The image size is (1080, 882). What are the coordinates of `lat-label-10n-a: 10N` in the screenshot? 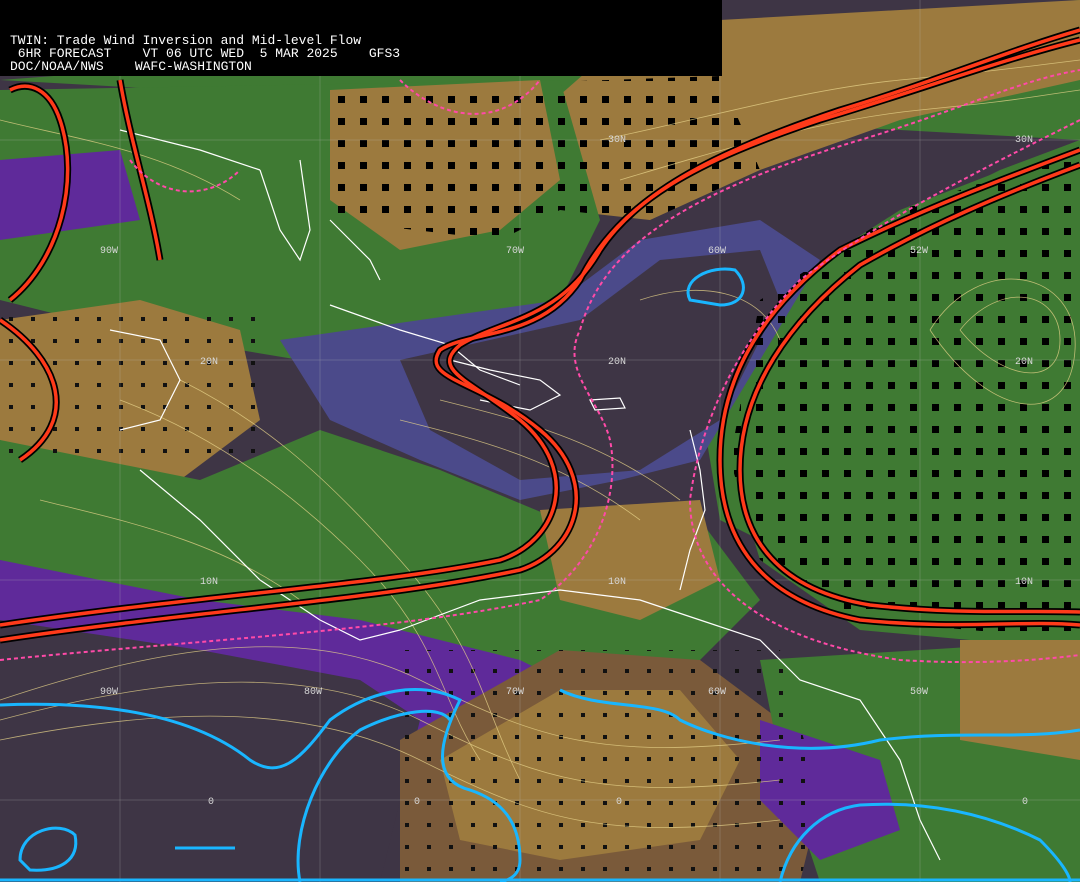 It's located at (209, 582).